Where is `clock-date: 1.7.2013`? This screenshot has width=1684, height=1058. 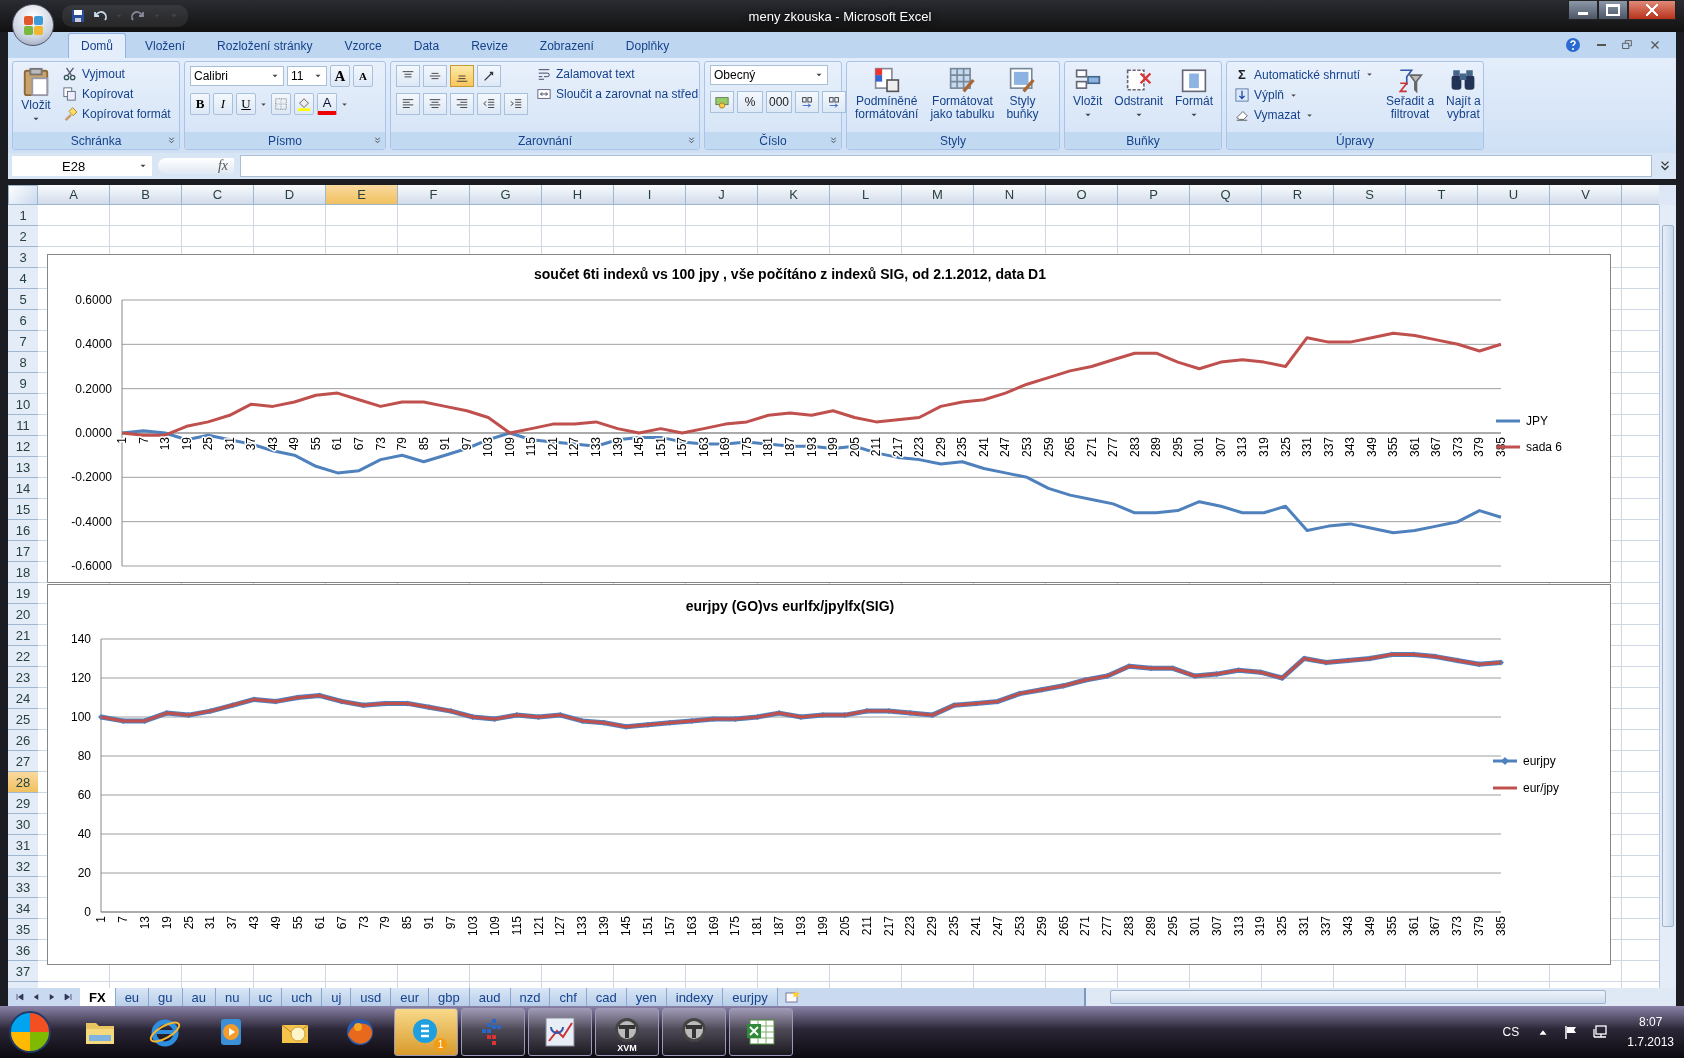 clock-date: 1.7.2013 is located at coordinates (1650, 1042).